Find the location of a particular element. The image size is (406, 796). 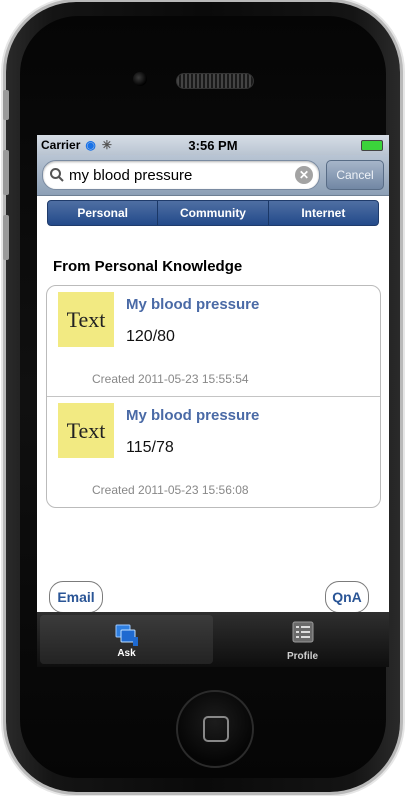

result-created: Created 2011-05-23 15:55:54 is located at coordinates (170, 379).